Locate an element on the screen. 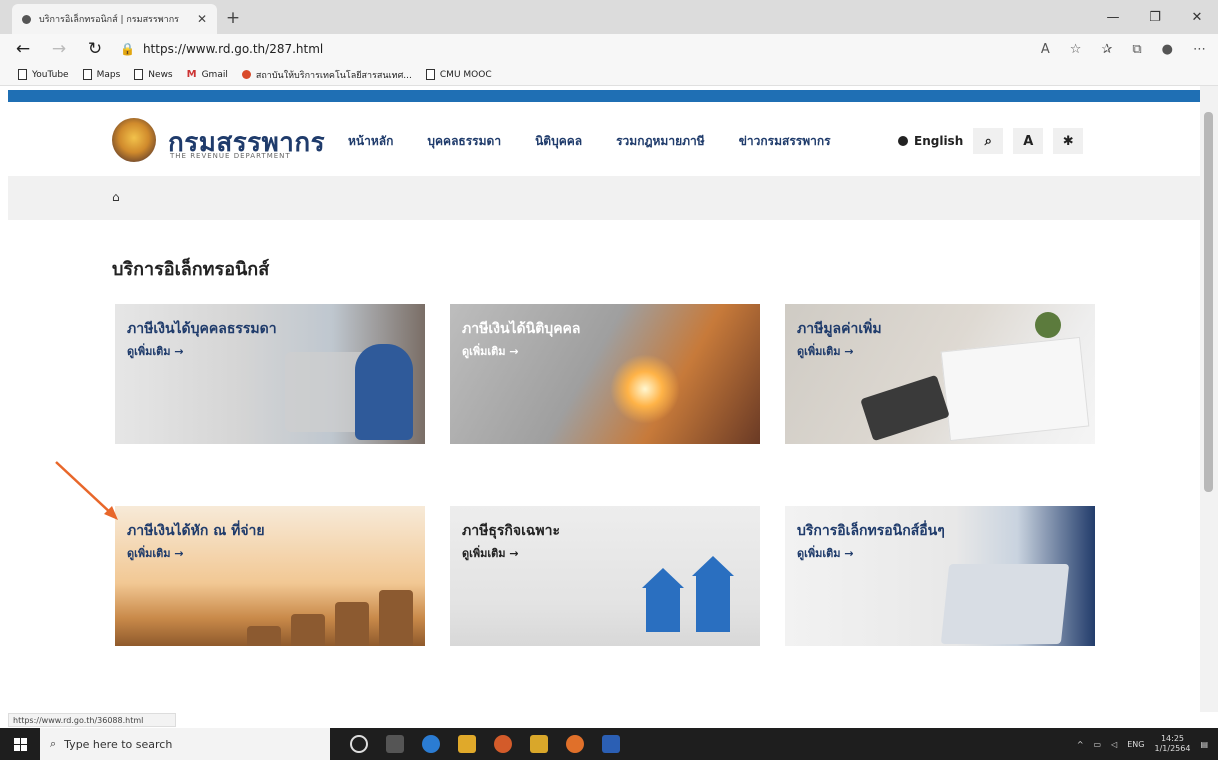 The height and width of the screenshot is (760, 1218). coin-stack-image is located at coordinates (352, 624).